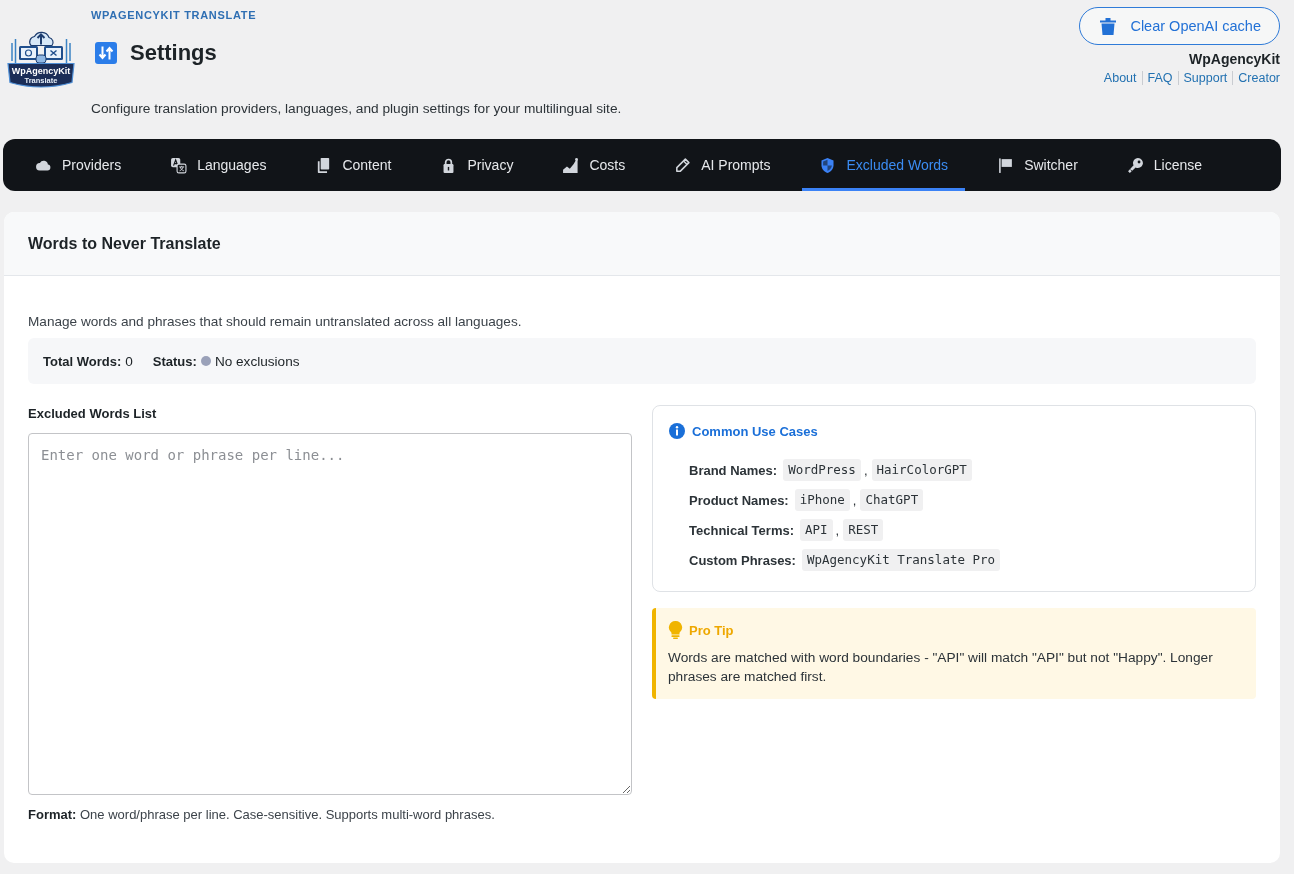 The image size is (1294, 874). Describe the element at coordinates (571, 165) in the screenshot. I see `area-chart-icon` at that location.